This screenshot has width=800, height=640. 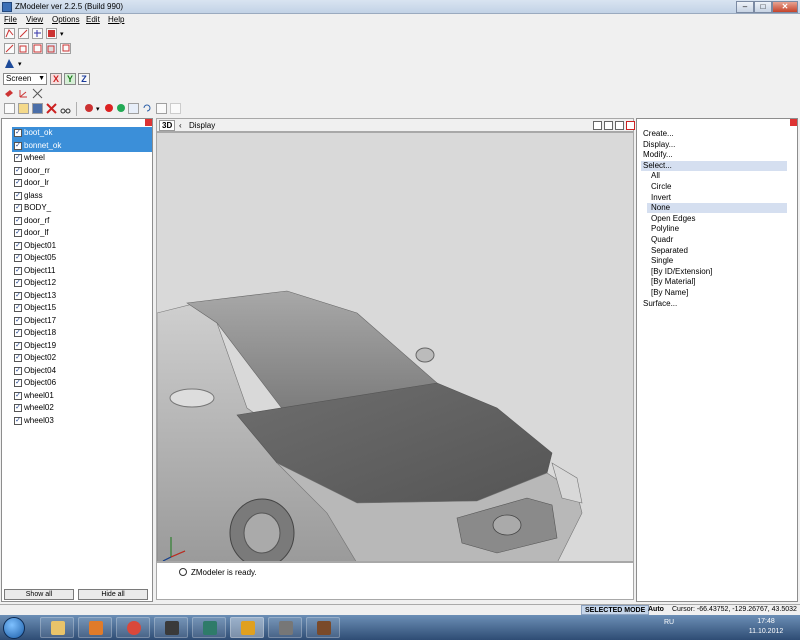 I want to click on object-list-item: ✓ door_rf, so click(x=82, y=221).